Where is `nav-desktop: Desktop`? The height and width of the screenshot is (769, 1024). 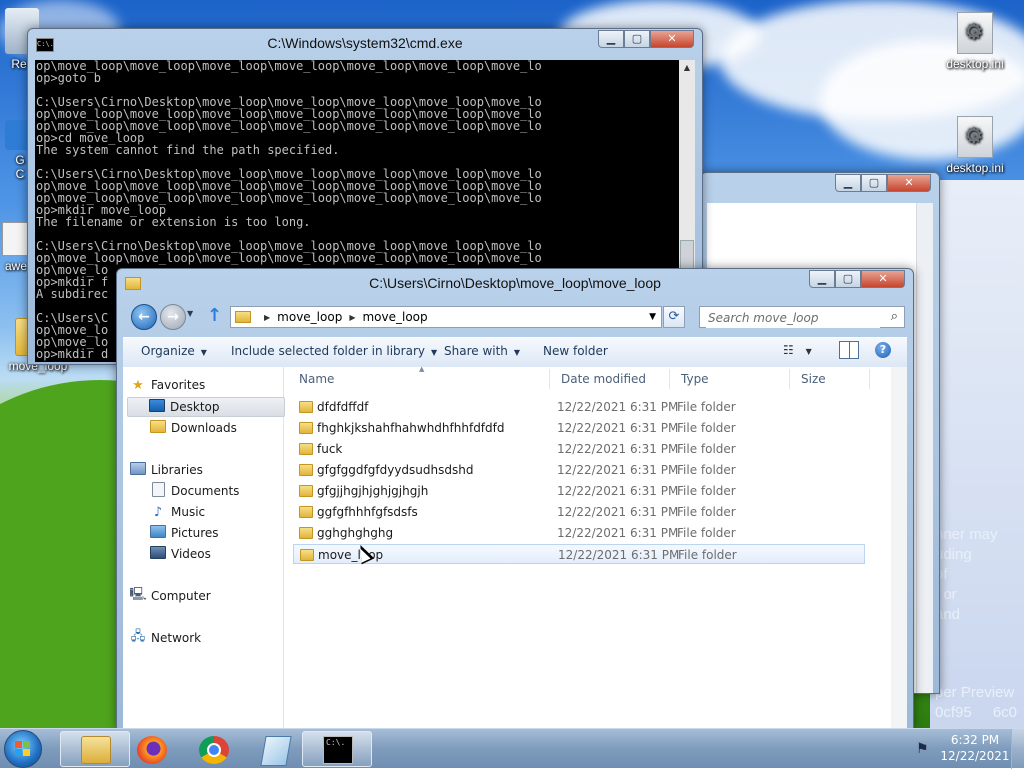 nav-desktop: Desktop is located at coordinates (206, 407).